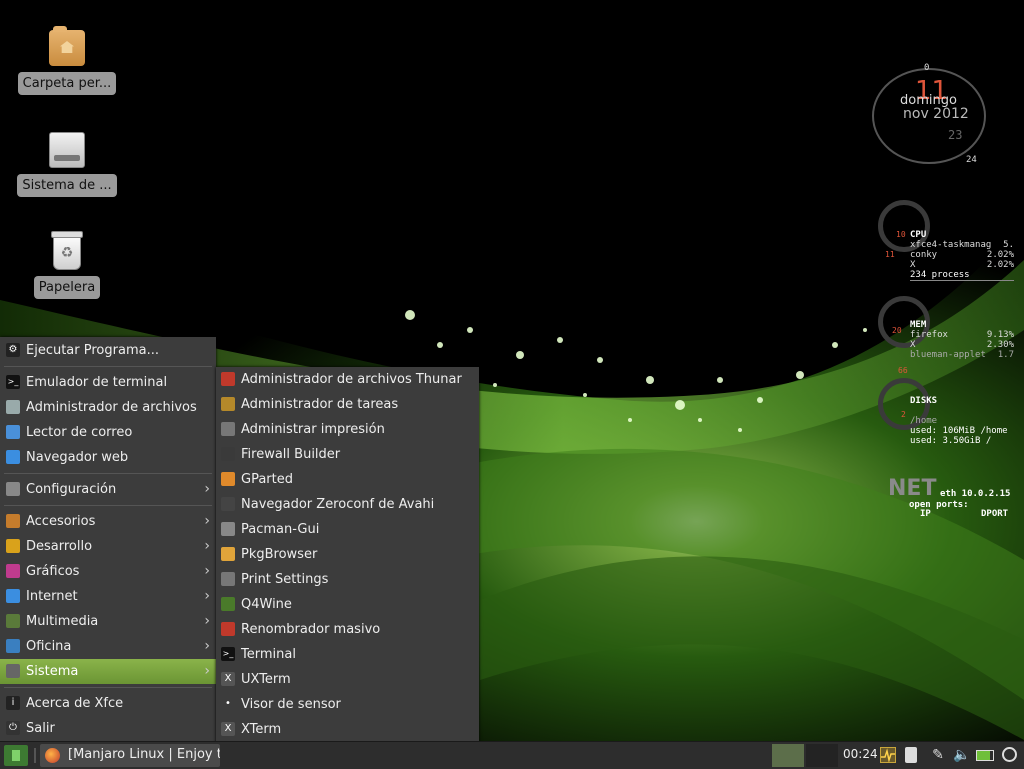 The image size is (1024, 769). Describe the element at coordinates (13, 621) in the screenshot. I see `multimedia-icon` at that location.